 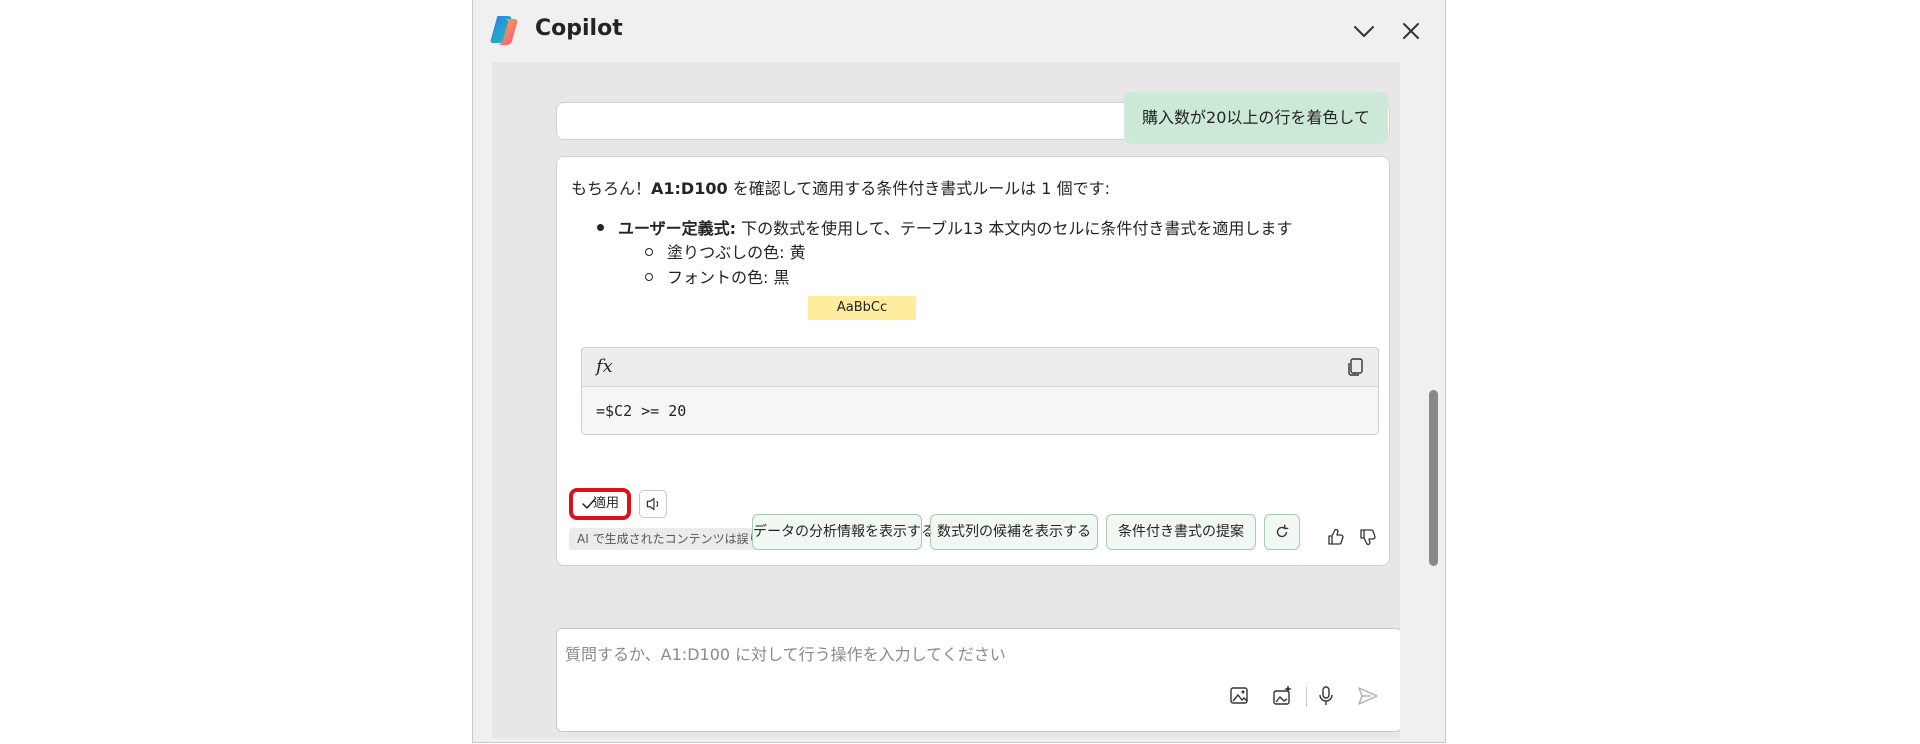 What do you see at coordinates (579, 28) in the screenshot?
I see `app-title: Copilot` at bounding box center [579, 28].